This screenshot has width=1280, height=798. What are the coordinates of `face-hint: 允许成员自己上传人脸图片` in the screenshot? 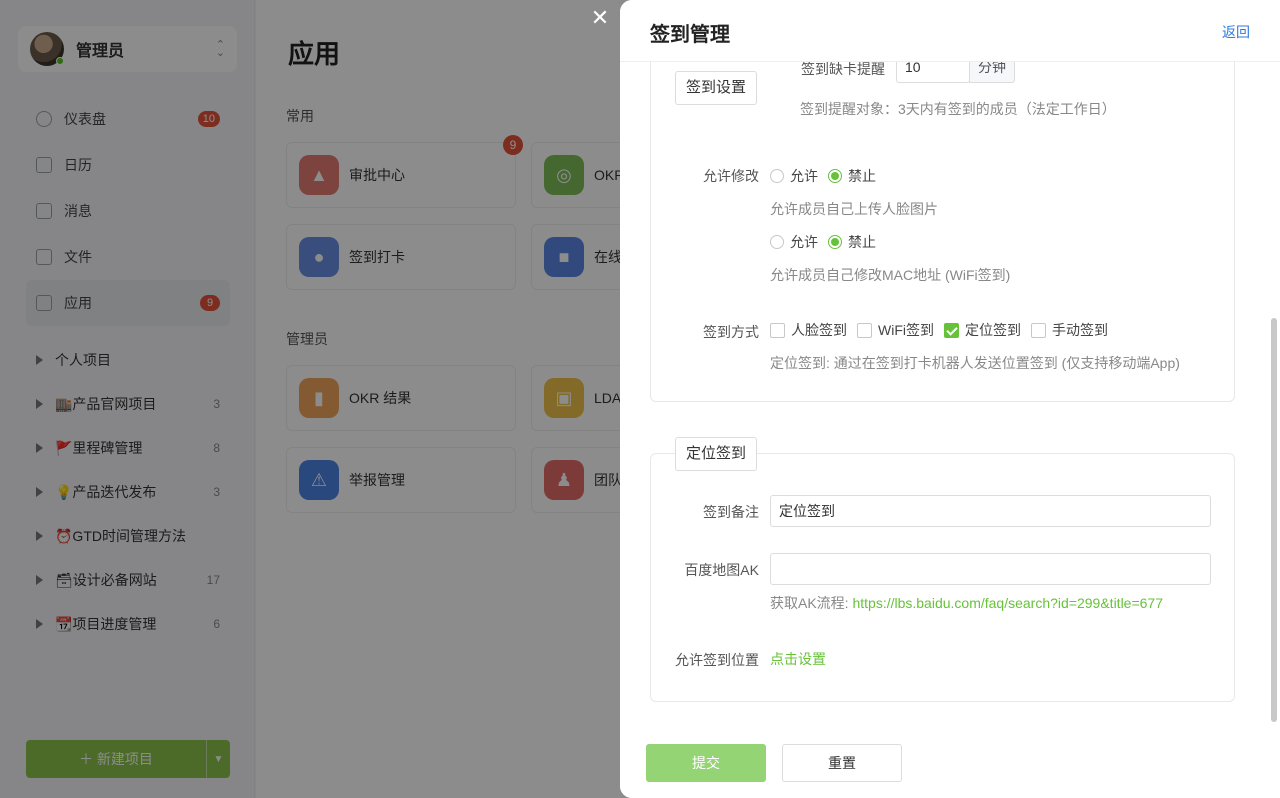 It's located at (854, 209).